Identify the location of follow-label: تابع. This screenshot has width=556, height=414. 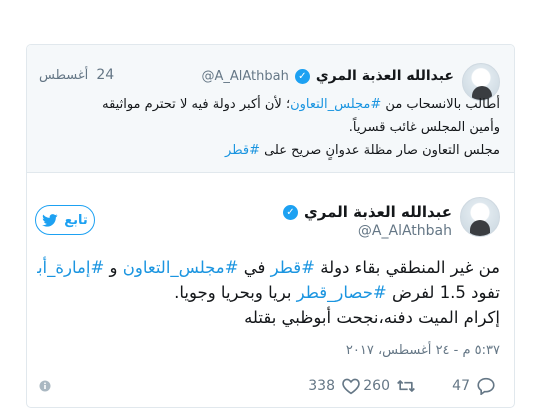
(76, 220).